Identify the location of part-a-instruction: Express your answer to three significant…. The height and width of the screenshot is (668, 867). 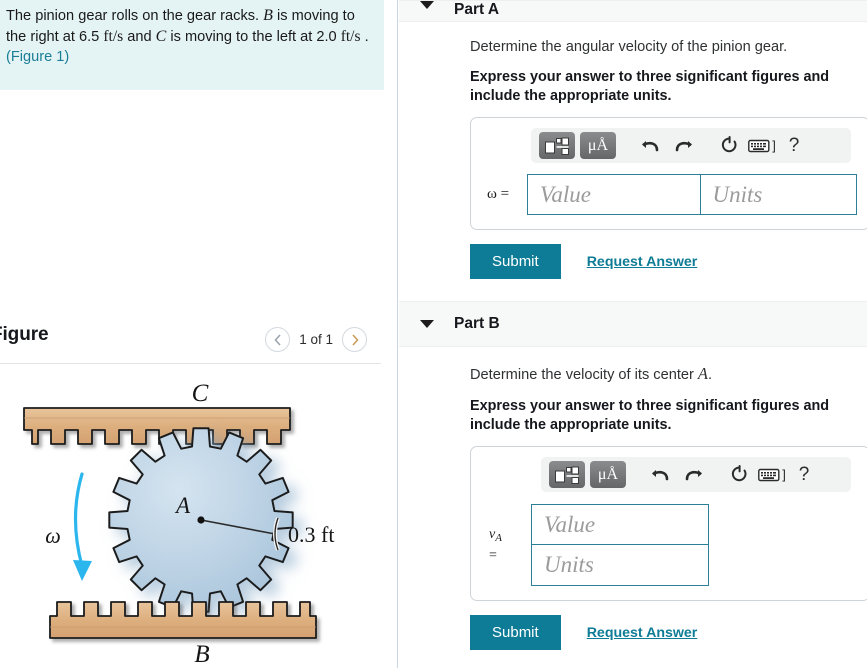
(650, 86).